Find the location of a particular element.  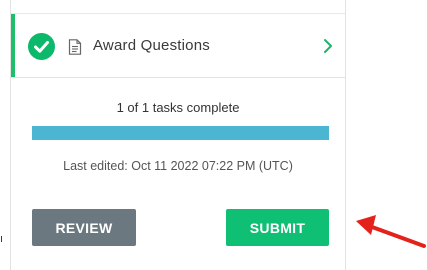

left-text-fragment: ı is located at coordinates (2, 239).